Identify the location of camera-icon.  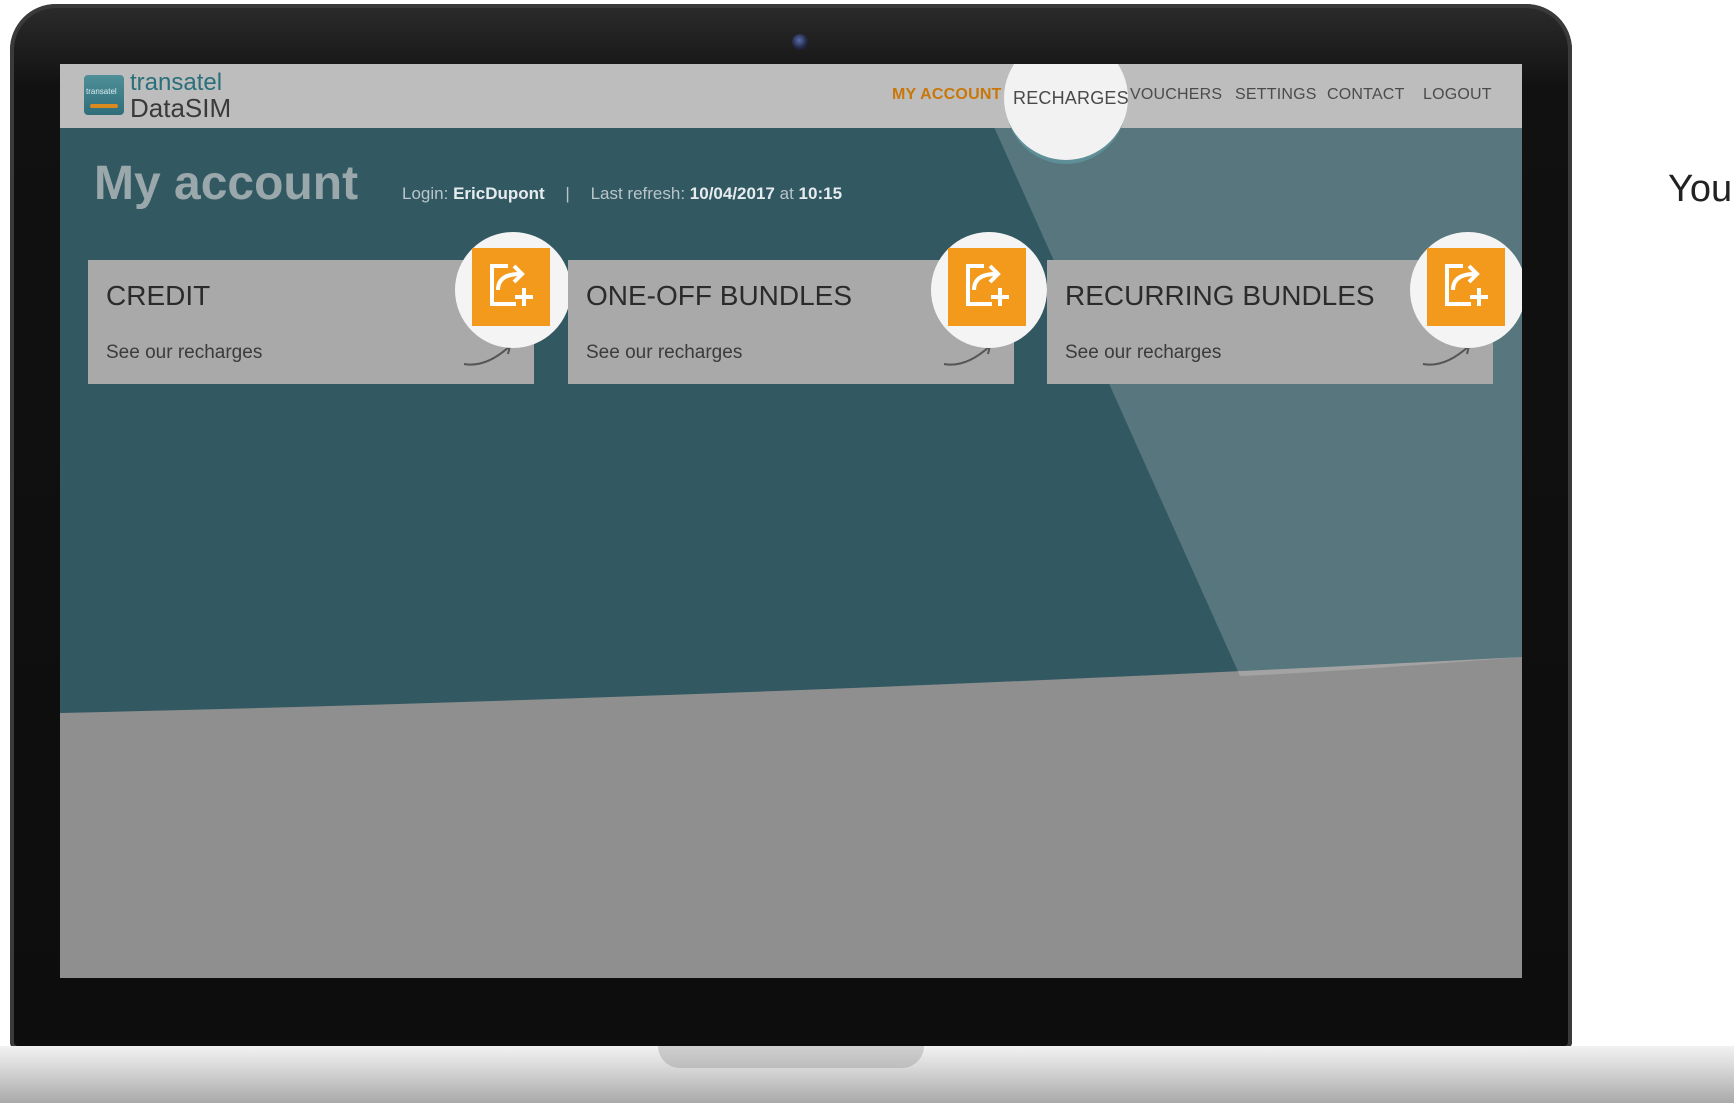
(800, 42).